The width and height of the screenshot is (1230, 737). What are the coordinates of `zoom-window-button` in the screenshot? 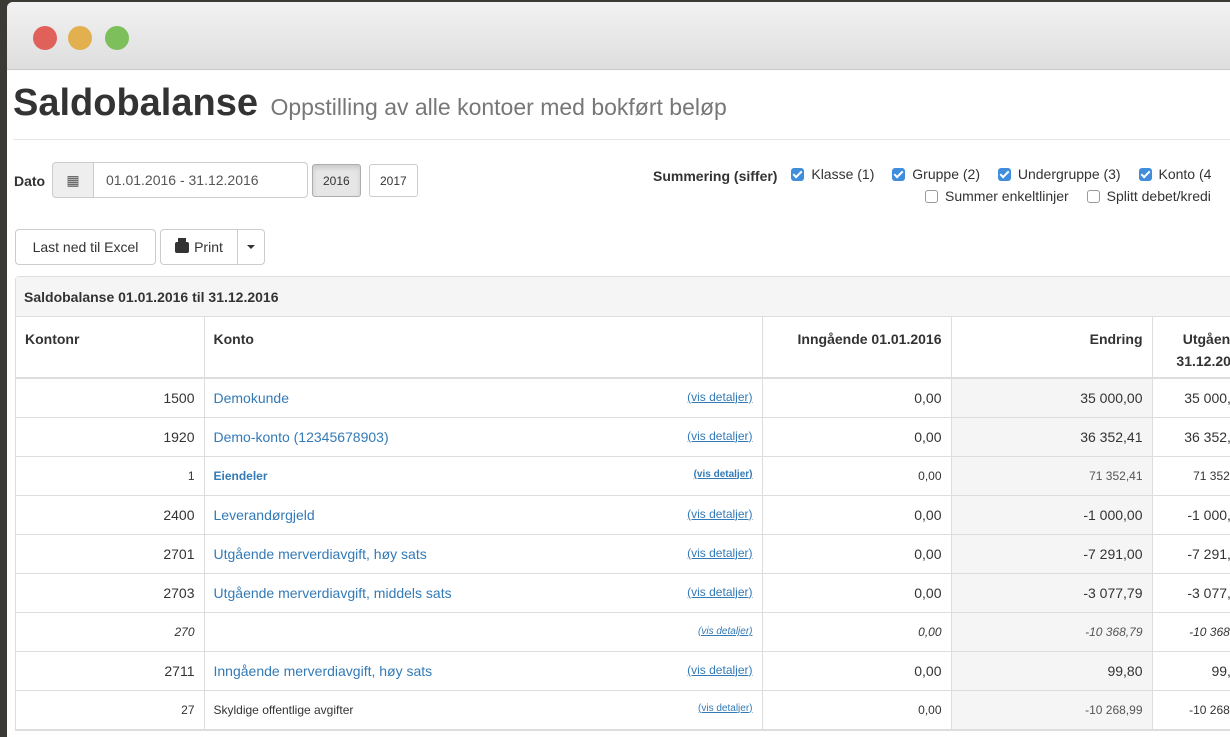 It's located at (117, 38).